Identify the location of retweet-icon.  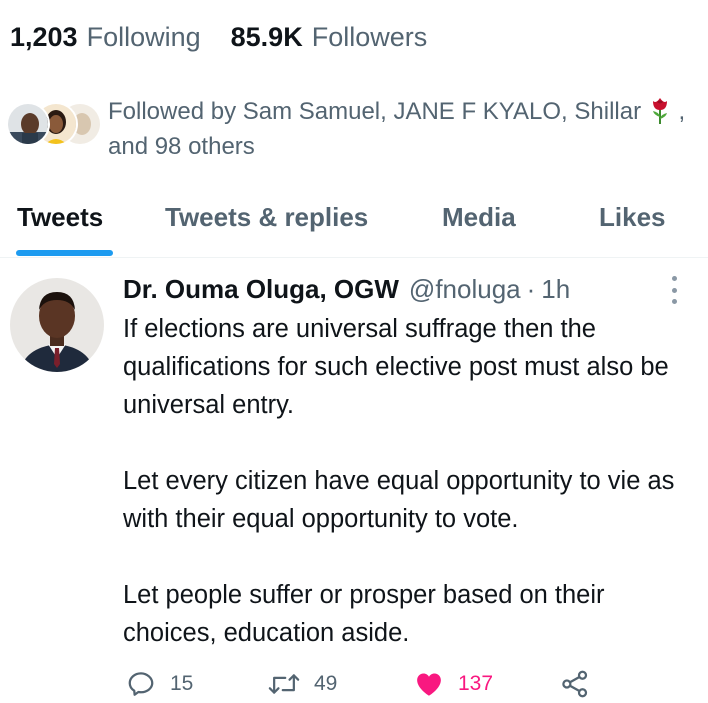
(284, 684).